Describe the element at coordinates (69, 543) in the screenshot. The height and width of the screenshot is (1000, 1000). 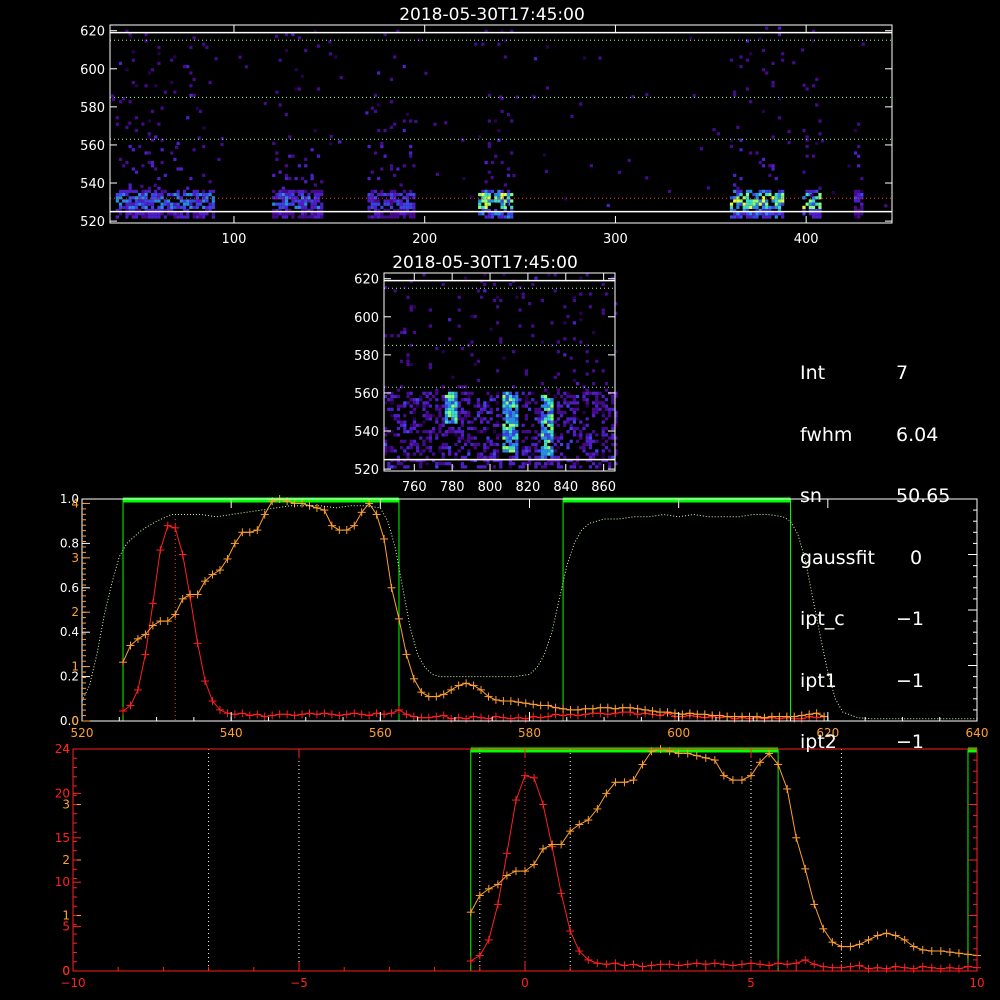
I see `y-tick-label: 0.8` at that location.